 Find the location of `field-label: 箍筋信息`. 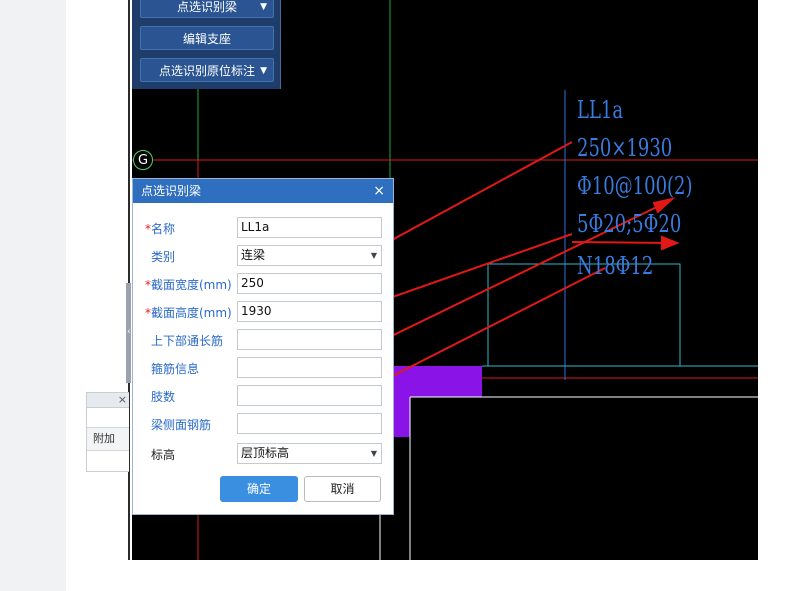

field-label: 箍筋信息 is located at coordinates (175, 369).